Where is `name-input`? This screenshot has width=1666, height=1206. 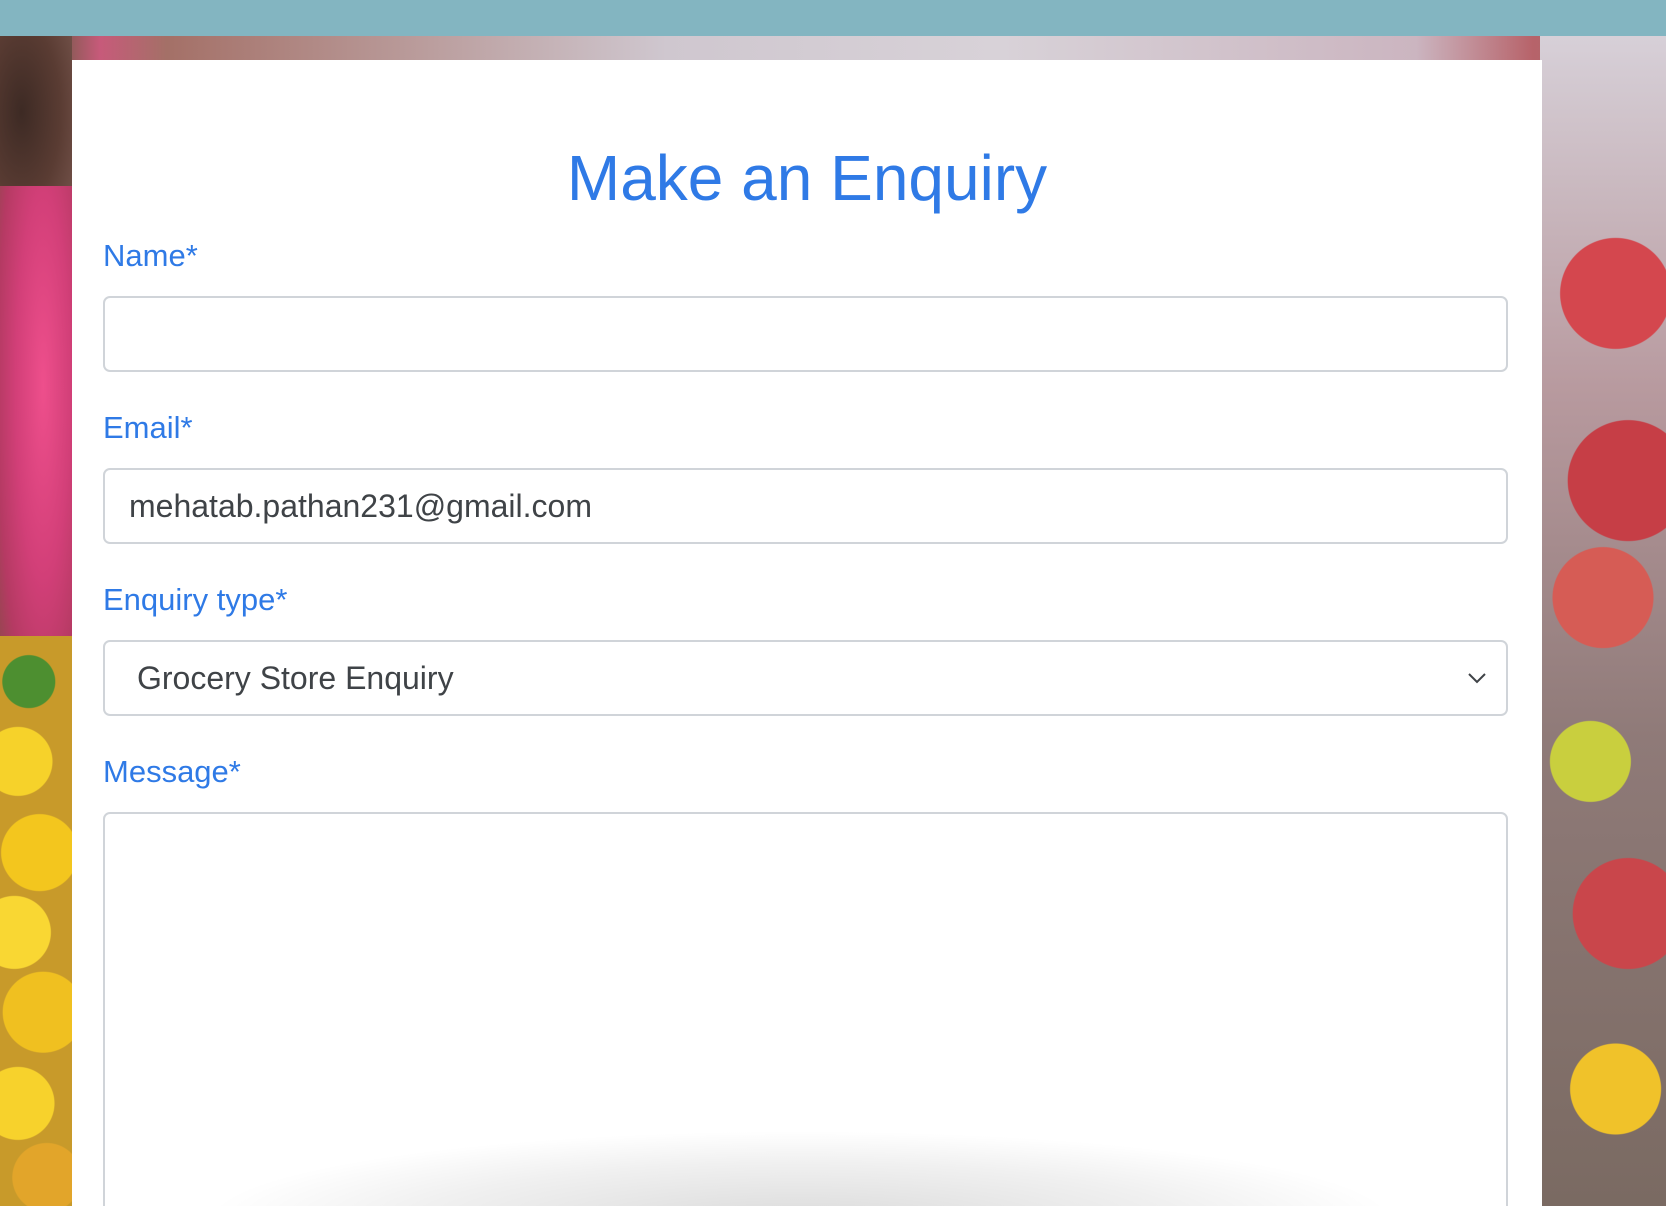
name-input is located at coordinates (805, 334).